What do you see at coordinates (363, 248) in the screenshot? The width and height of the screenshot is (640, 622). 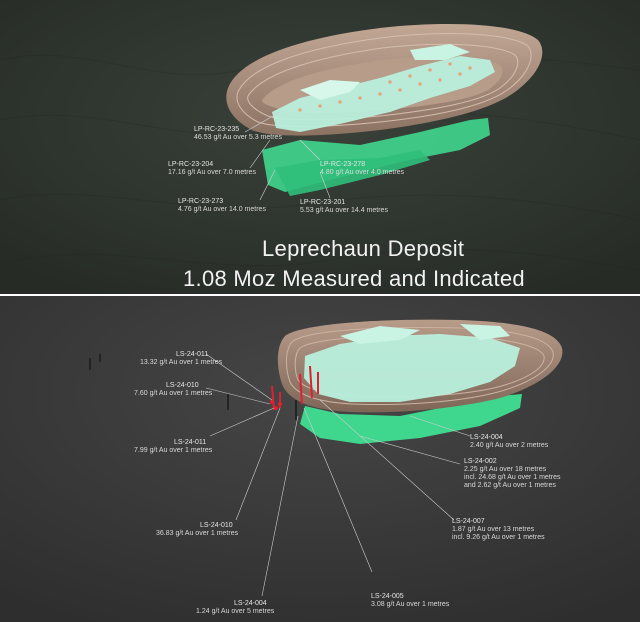 I see `deposit-title: Leprechaun Deposit` at bounding box center [363, 248].